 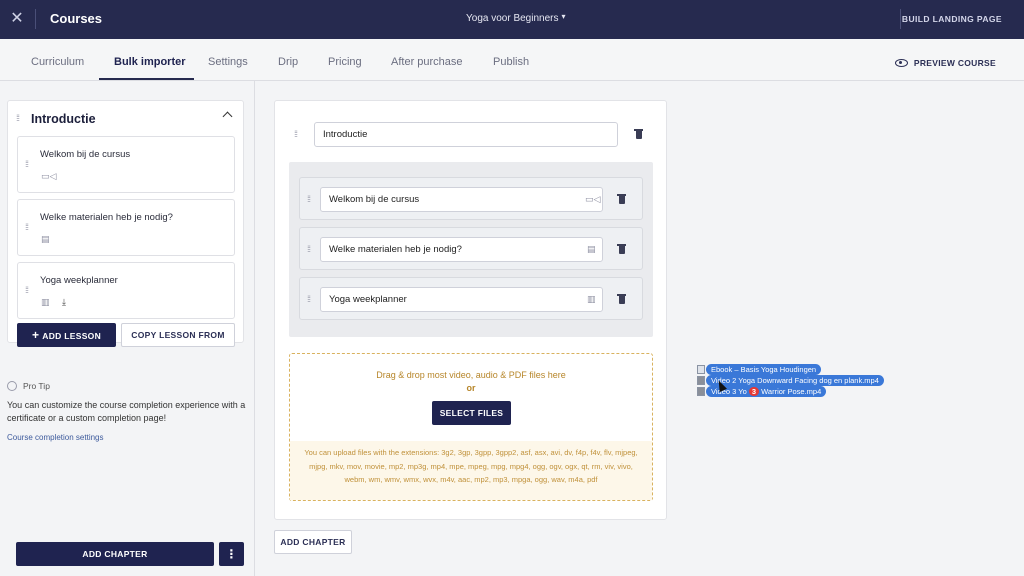 I want to click on preview-course-button: PREVIEW COURSE, so click(x=945, y=63).